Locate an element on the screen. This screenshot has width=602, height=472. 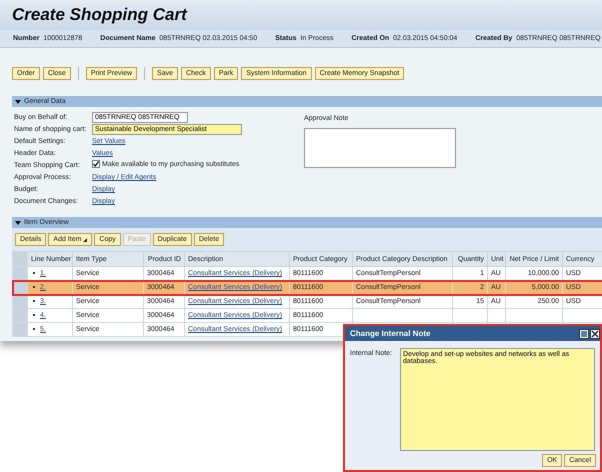
maximize-icon is located at coordinates (584, 333).